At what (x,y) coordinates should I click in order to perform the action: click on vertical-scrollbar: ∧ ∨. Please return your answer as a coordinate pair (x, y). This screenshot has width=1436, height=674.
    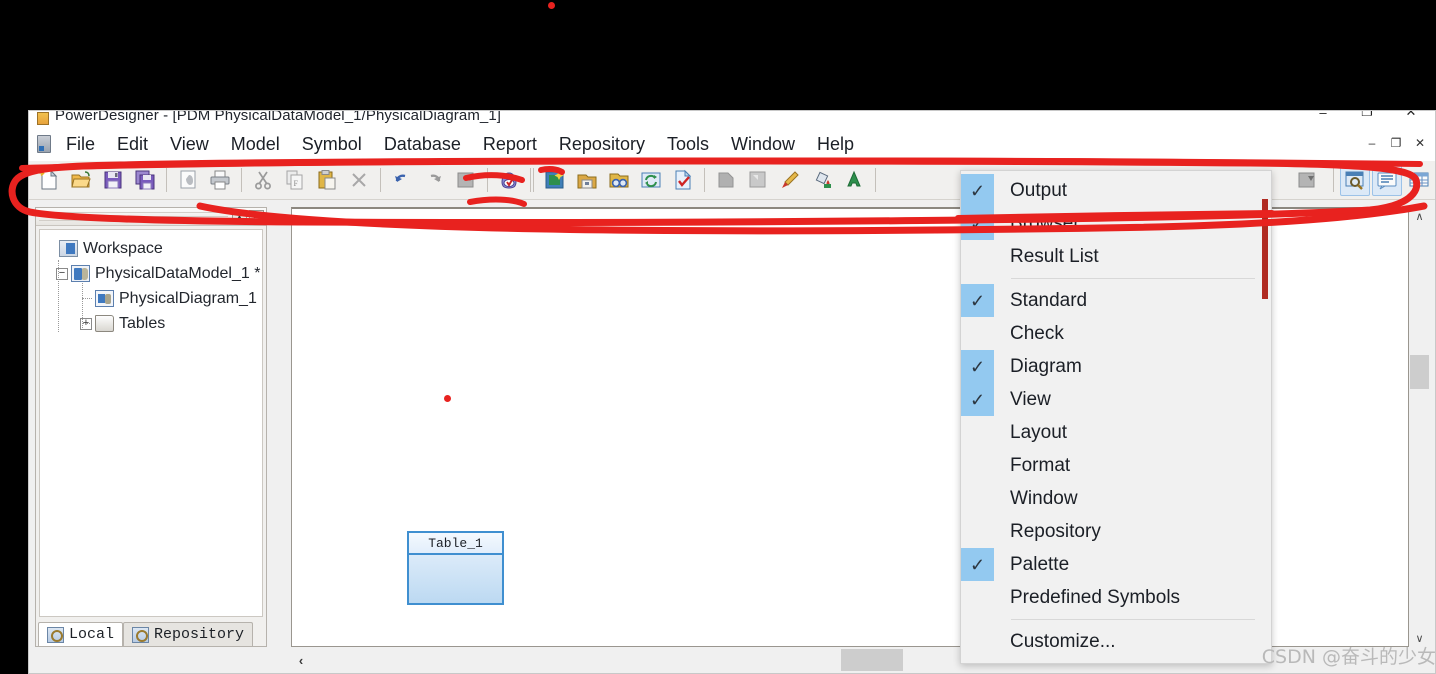
    Looking at the image, I should click on (1419, 427).